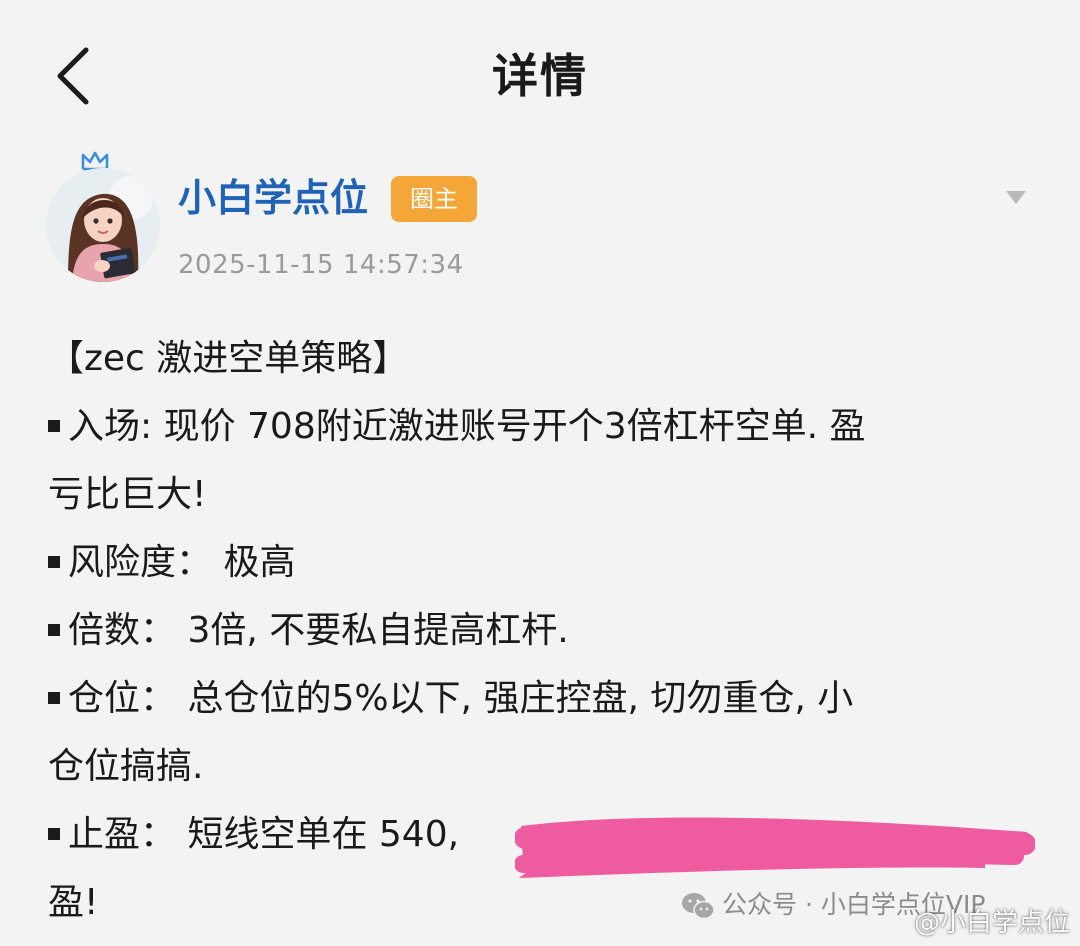  What do you see at coordinates (321, 265) in the screenshot?
I see `post-timestamp: 2025-11-15 14:57:34` at bounding box center [321, 265].